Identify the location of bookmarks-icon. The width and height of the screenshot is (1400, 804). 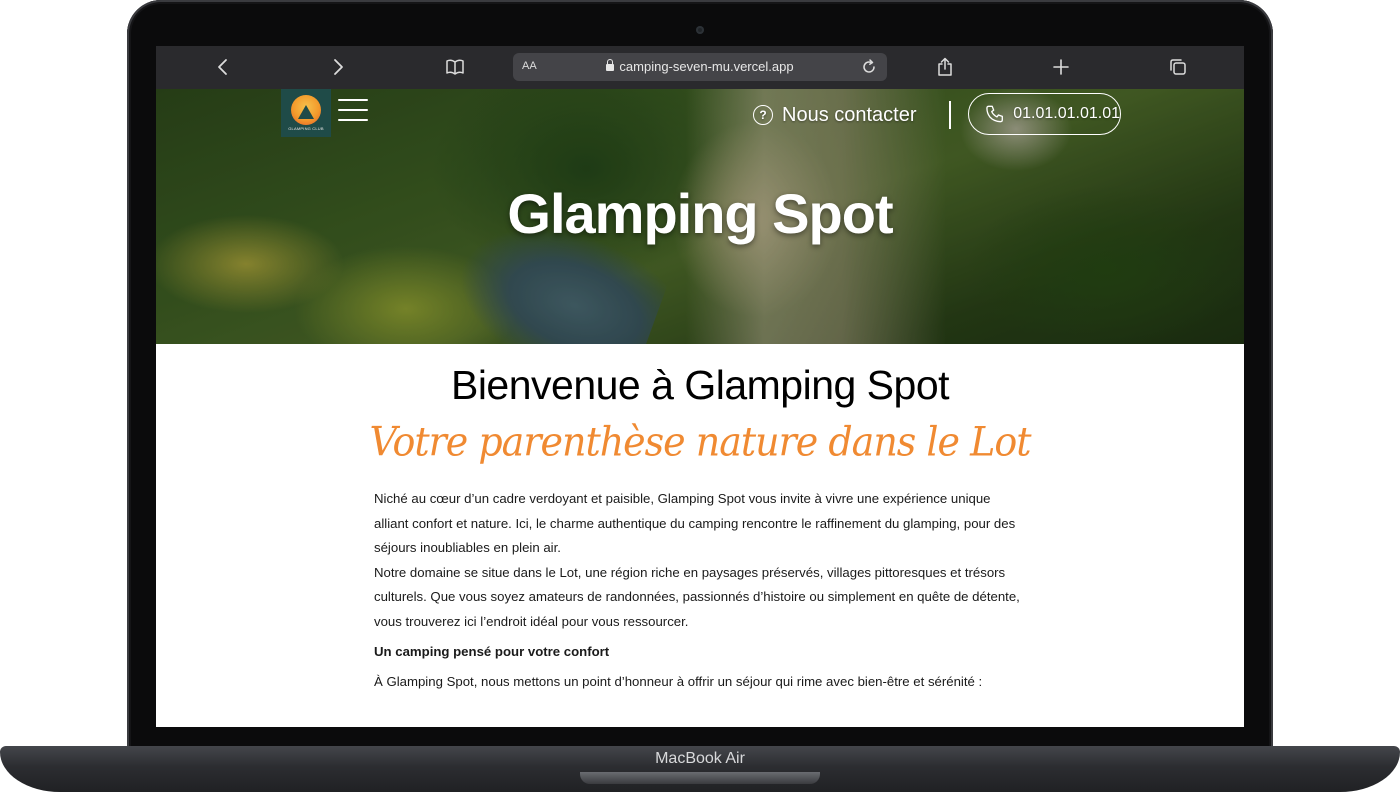
(455, 67).